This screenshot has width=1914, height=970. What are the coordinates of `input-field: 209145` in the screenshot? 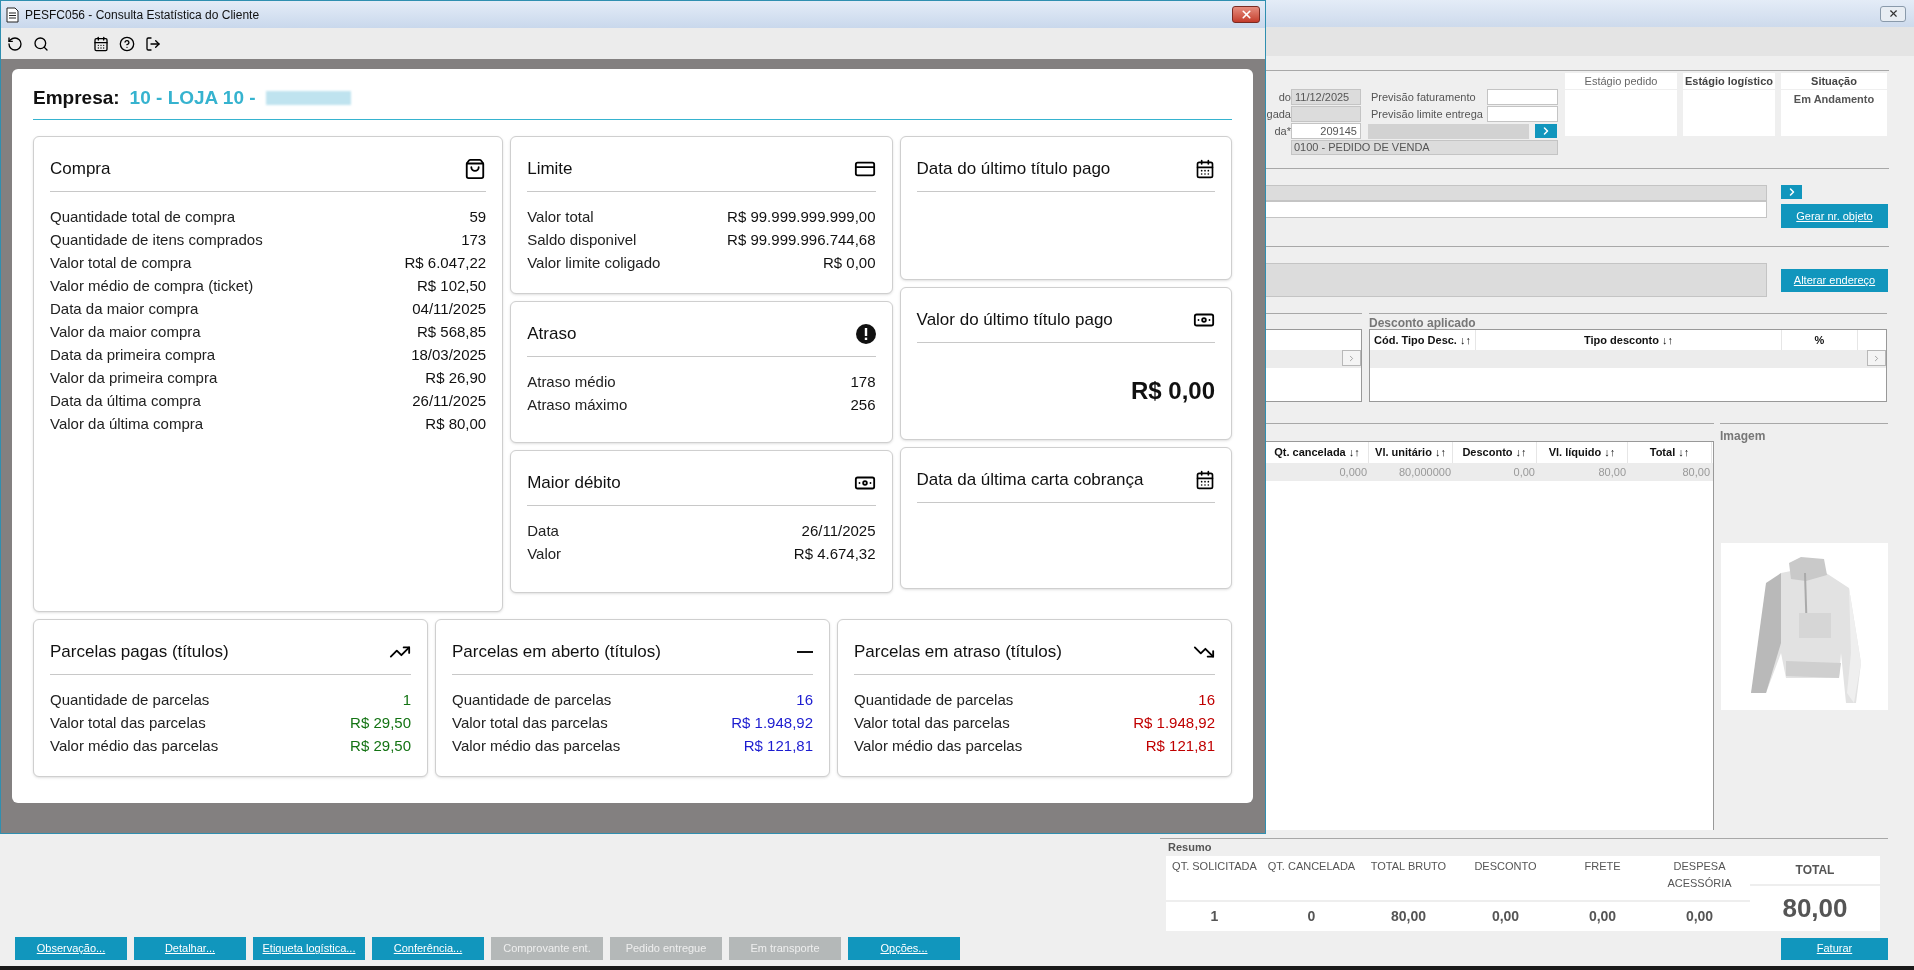 It's located at (1326, 131).